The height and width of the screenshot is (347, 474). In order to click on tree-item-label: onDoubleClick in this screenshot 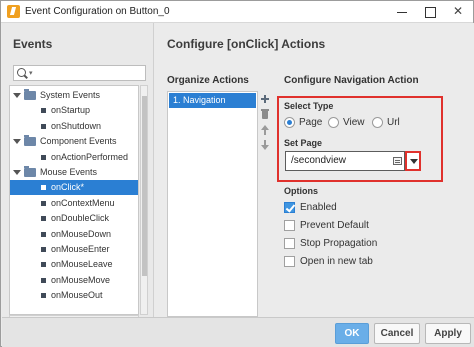, I will do `click(80, 218)`.